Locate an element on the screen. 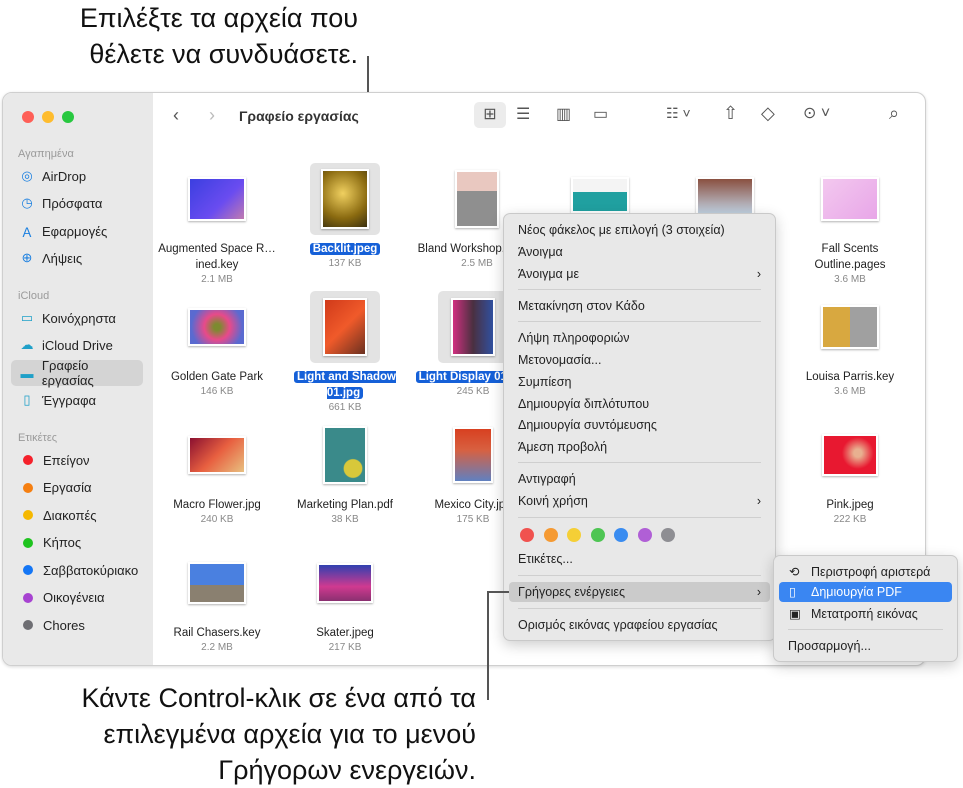  selection-highlight is located at coordinates (473, 327).